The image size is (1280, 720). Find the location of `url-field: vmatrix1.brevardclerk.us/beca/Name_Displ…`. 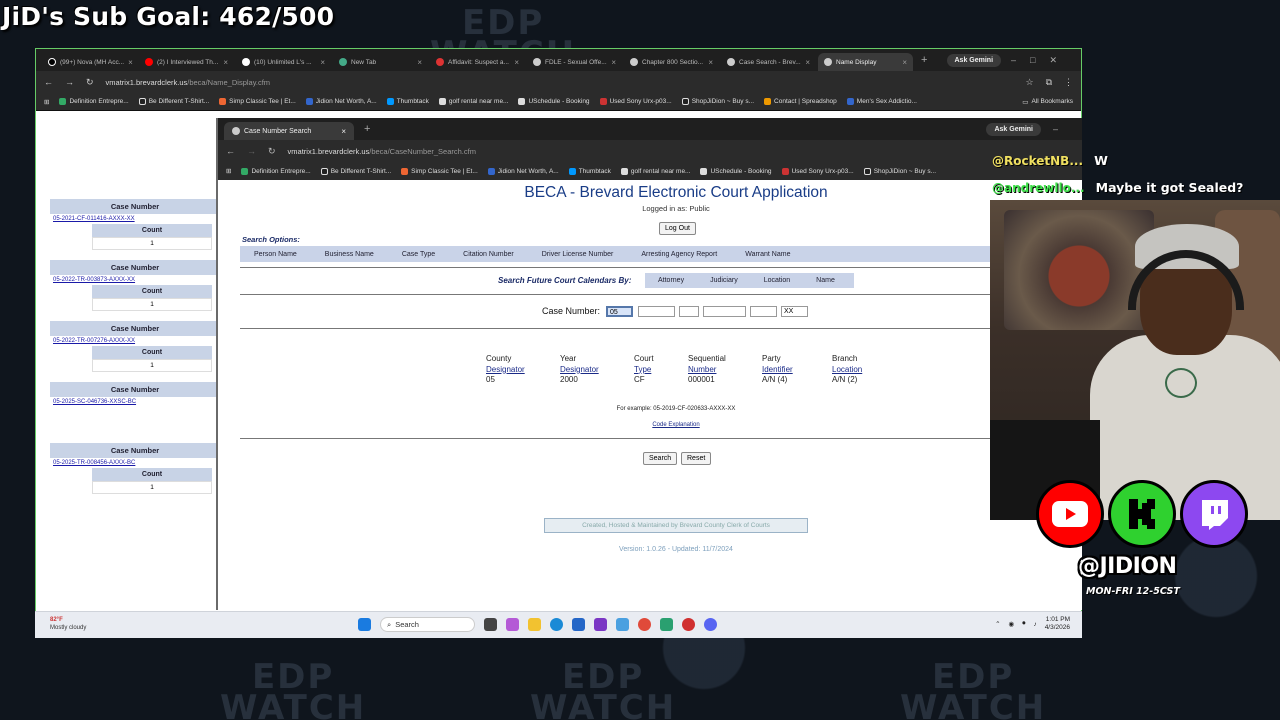

url-field: vmatrix1.brevardclerk.us/beca/Name_Displ… is located at coordinates (560, 82).